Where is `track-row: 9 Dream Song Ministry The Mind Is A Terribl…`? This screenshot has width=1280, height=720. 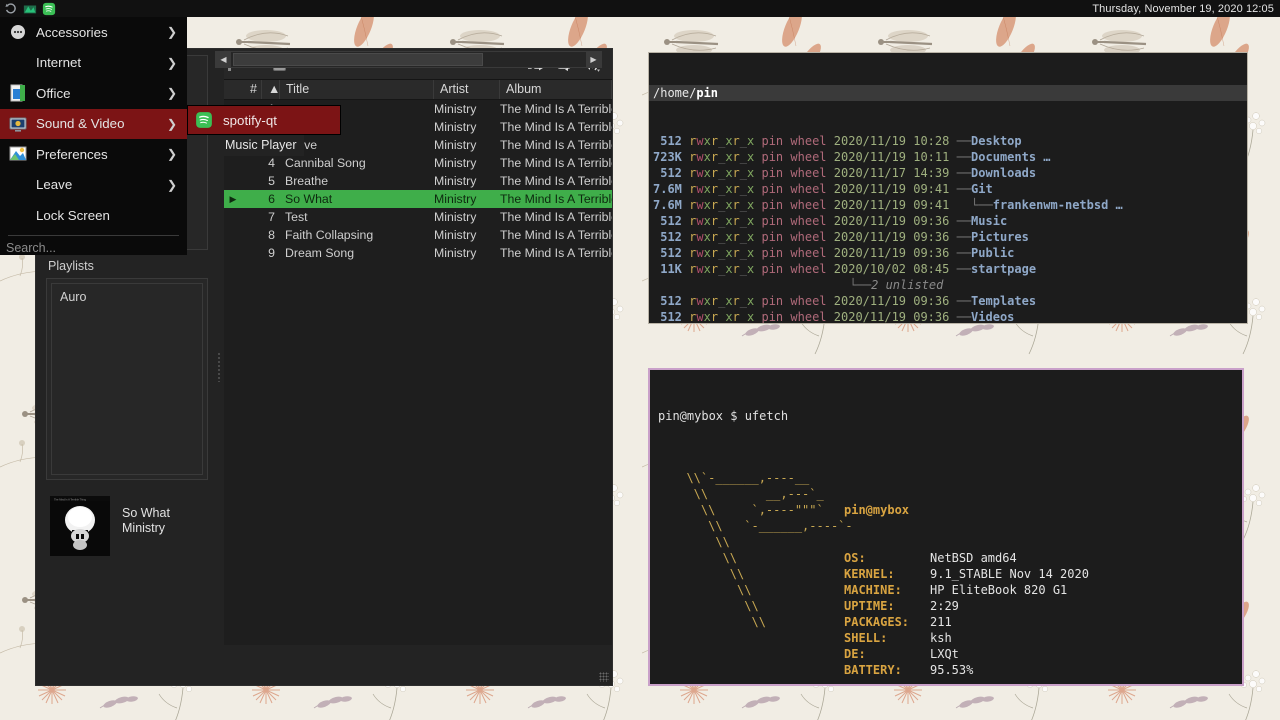
track-row: 9 Dream Song Ministry The Mind Is A Terribl… is located at coordinates (418, 253).